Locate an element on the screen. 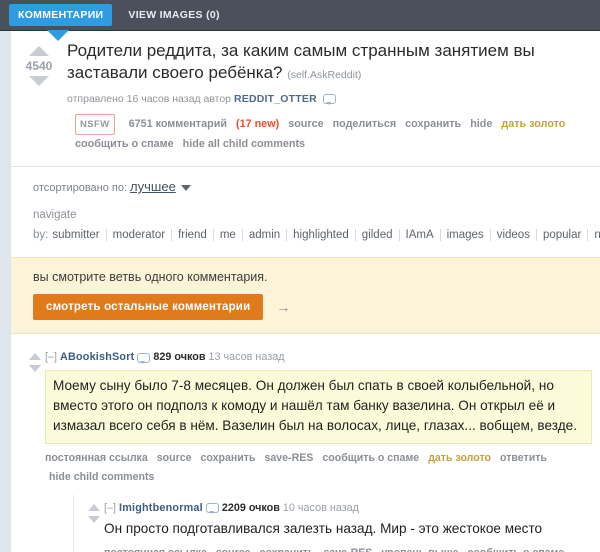 Image resolution: width=600 pixels, height=552 pixels. tab-comments: КОММЕНТАРИИ is located at coordinates (61, 15).